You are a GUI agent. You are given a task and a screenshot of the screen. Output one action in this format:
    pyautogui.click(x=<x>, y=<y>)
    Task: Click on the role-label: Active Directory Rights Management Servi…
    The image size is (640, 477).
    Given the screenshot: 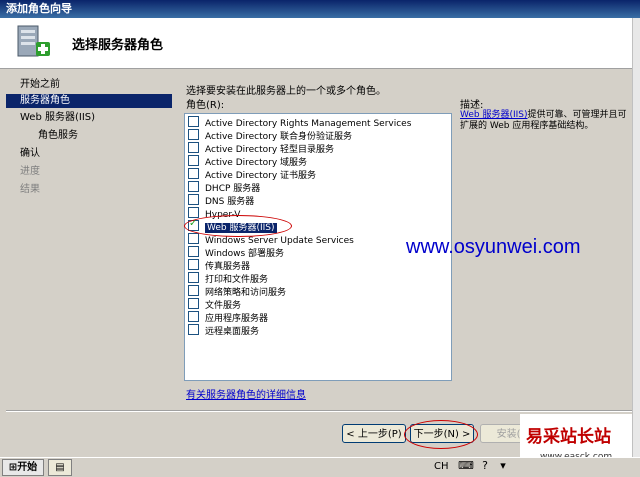 What is the action you would take?
    pyautogui.click(x=308, y=124)
    